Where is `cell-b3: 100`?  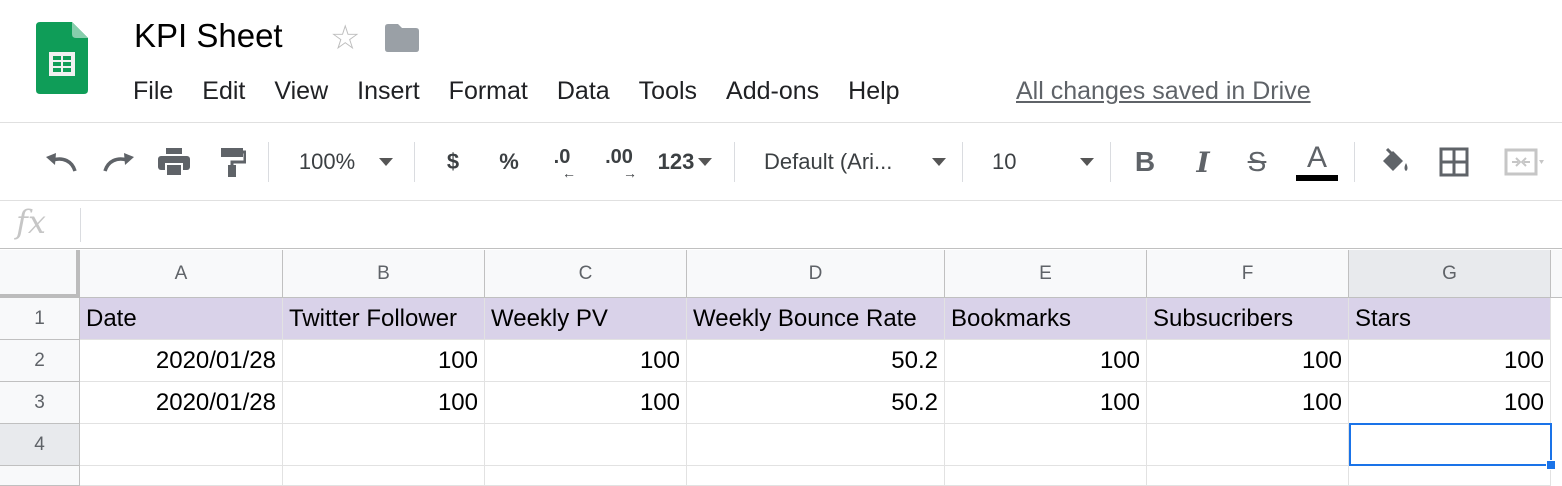 cell-b3: 100 is located at coordinates (384, 403).